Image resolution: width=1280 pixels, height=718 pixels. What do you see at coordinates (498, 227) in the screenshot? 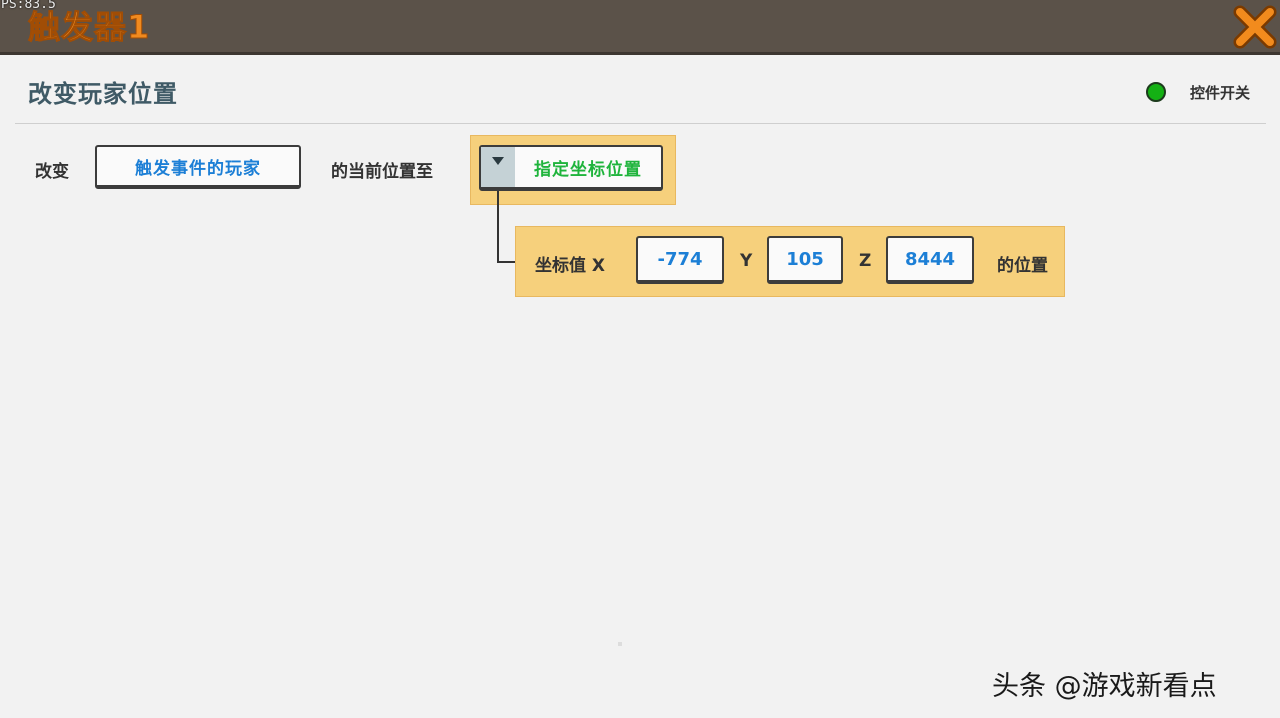
I see `connector-line-vertical` at bounding box center [498, 227].